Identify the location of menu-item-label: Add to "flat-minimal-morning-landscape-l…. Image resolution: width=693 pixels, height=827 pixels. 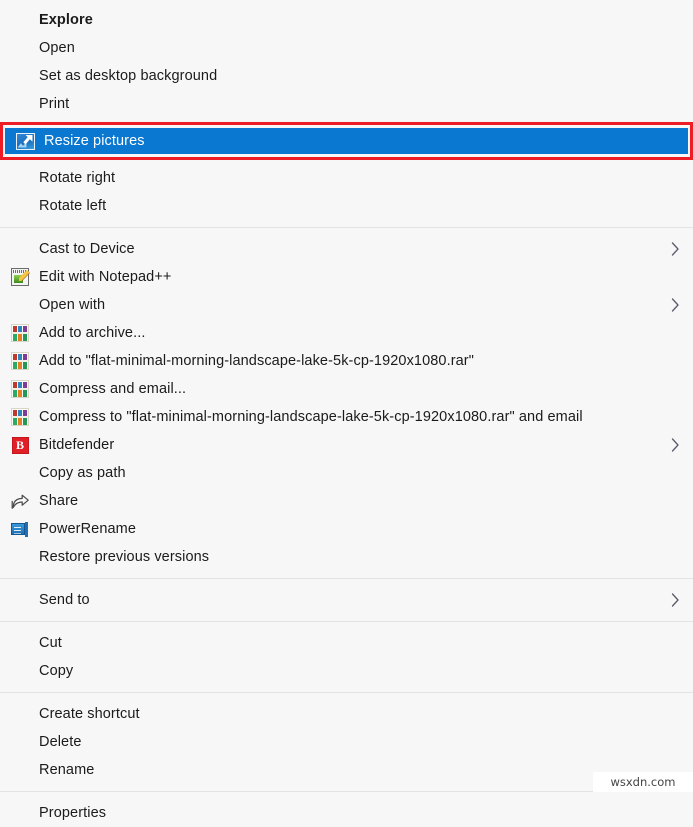
(256, 360).